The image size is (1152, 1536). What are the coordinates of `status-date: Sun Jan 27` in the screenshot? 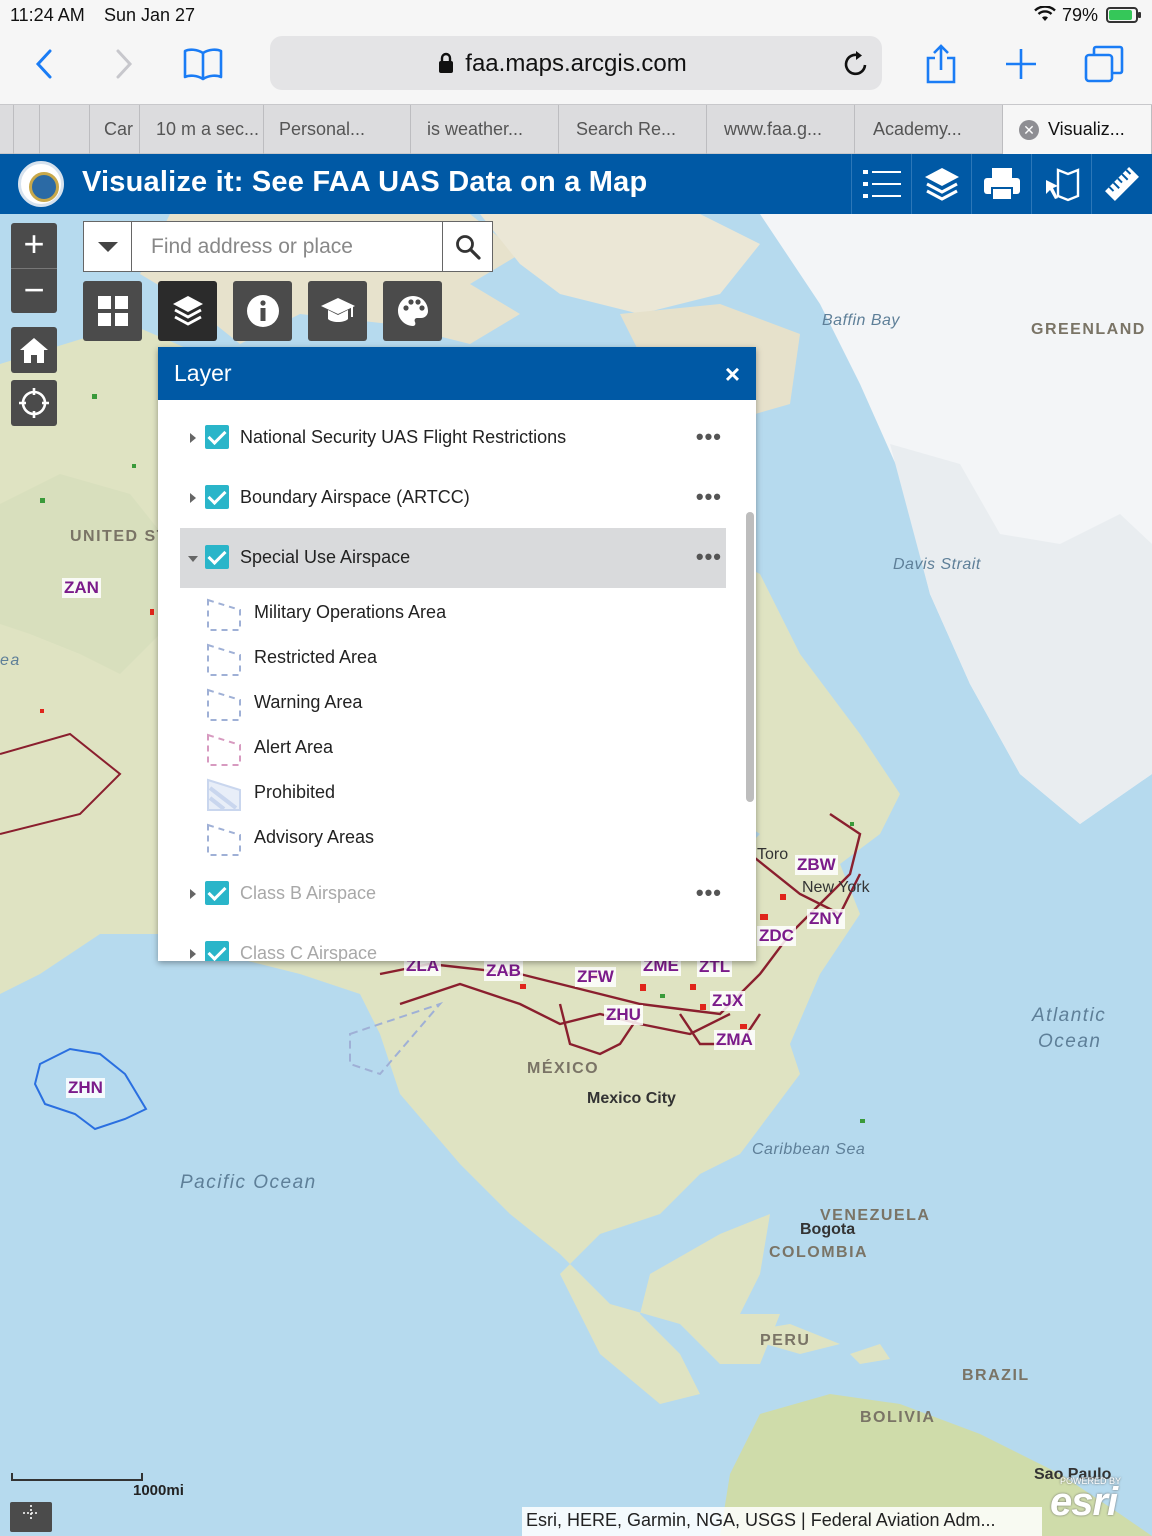 It's located at (150, 15).